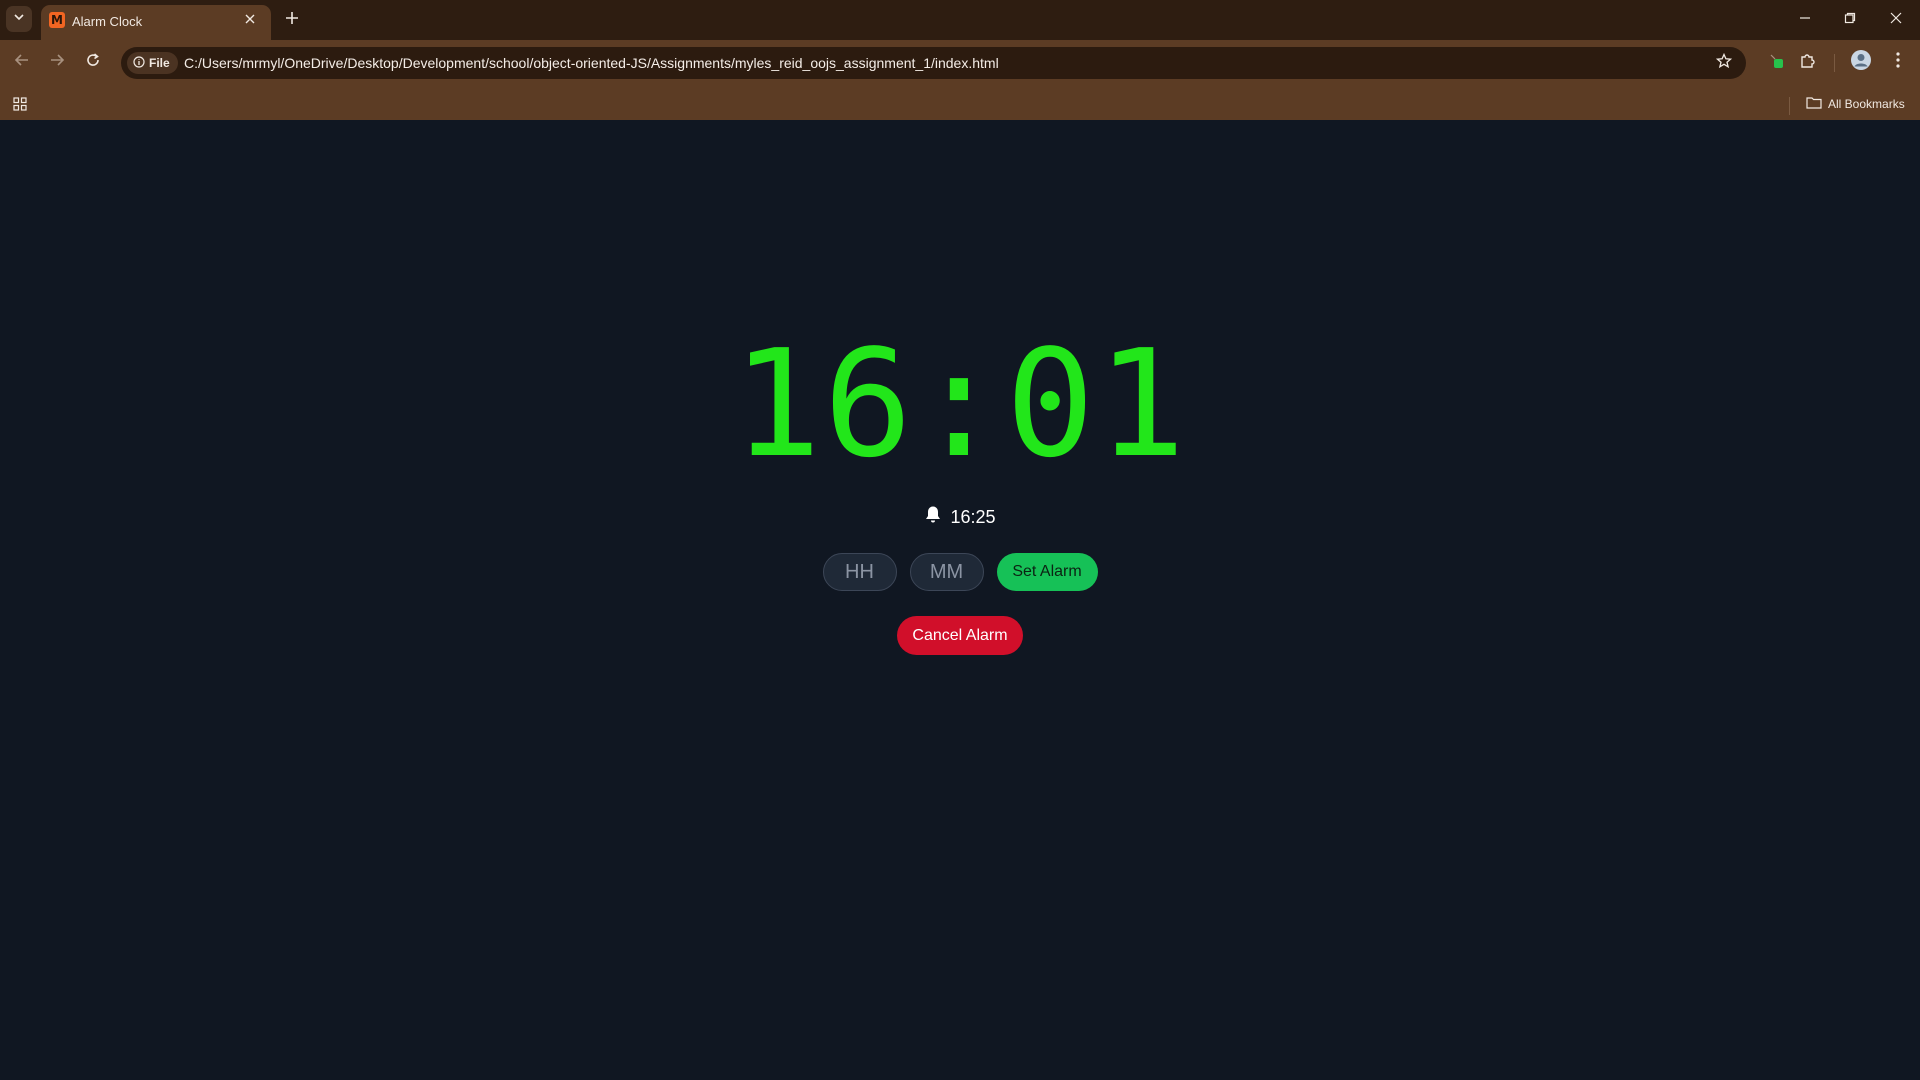  I want to click on set-alarm-button: Set Alarm, so click(1047, 572).